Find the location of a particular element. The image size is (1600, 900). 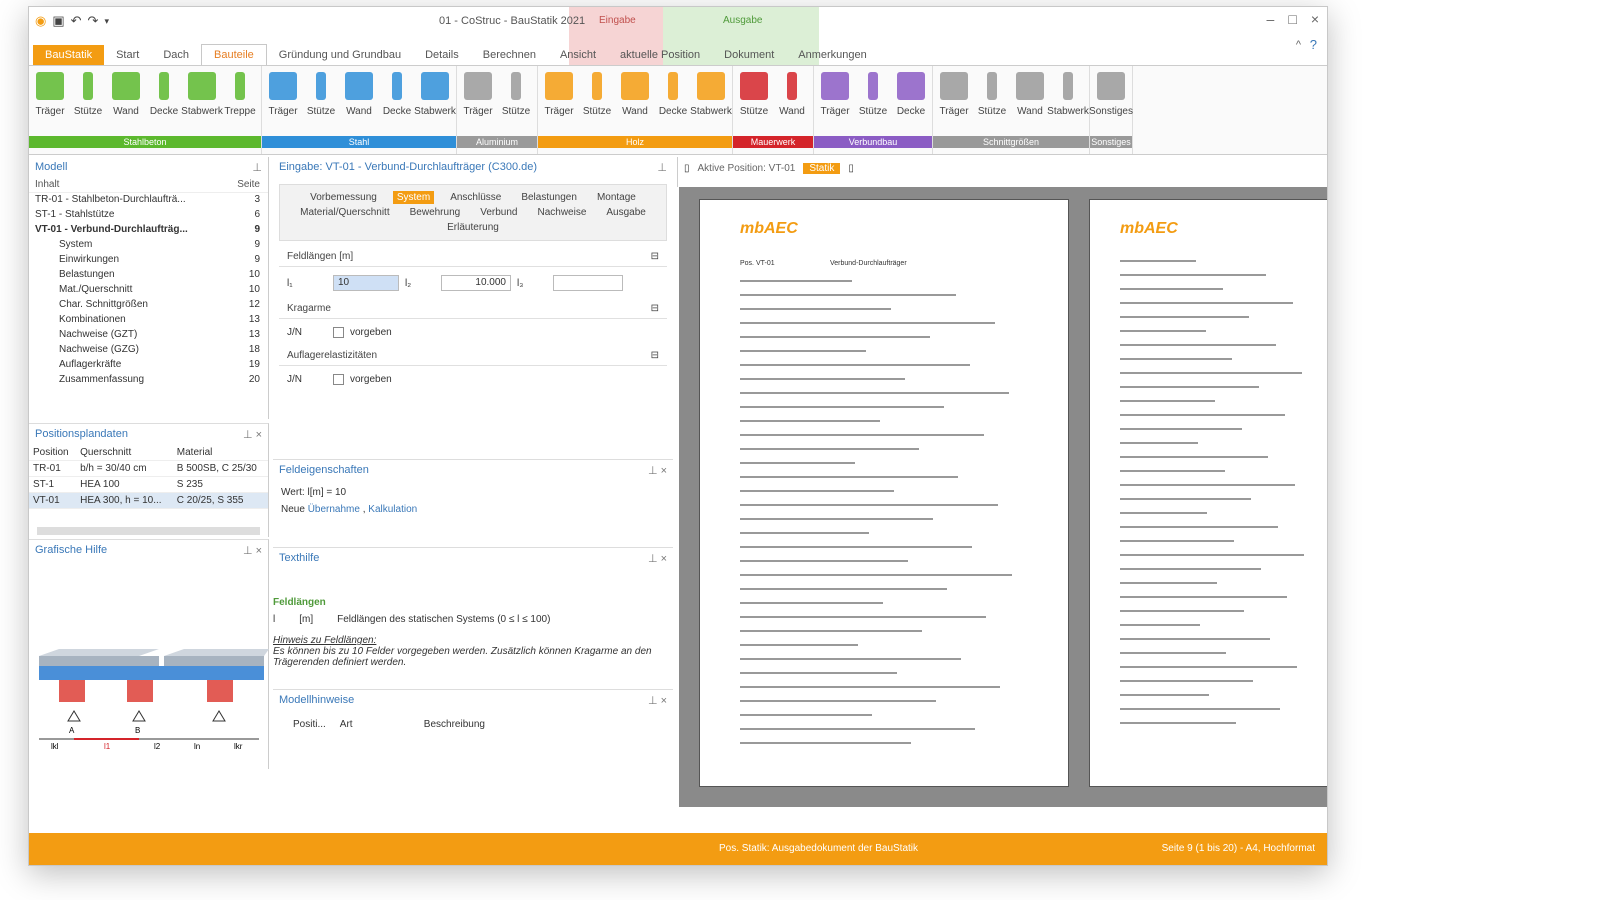

table-row: TR-01 b/h = 30/40 cm B 500SB, C 25/30 is located at coordinates (148, 468).